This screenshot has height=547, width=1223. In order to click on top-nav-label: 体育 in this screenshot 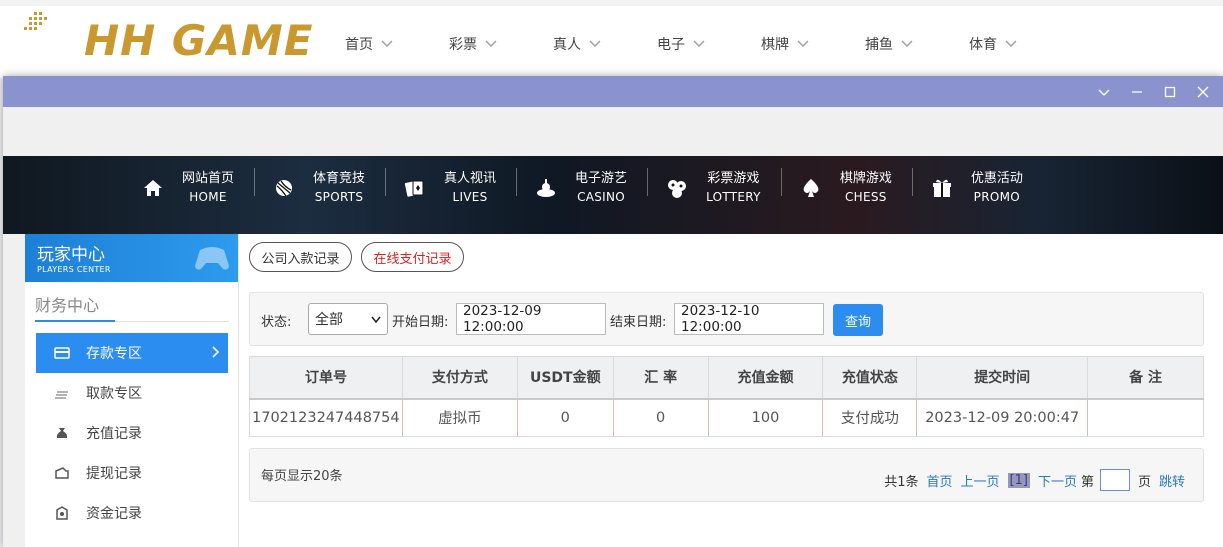, I will do `click(983, 45)`.